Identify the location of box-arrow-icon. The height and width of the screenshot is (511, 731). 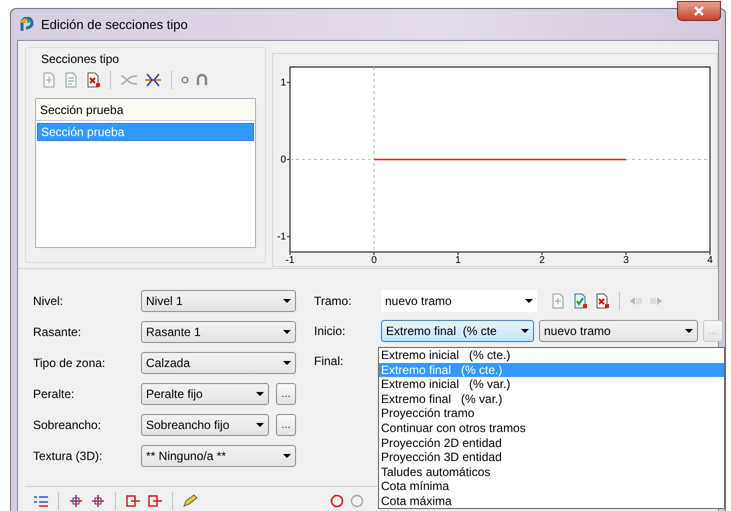
(155, 501).